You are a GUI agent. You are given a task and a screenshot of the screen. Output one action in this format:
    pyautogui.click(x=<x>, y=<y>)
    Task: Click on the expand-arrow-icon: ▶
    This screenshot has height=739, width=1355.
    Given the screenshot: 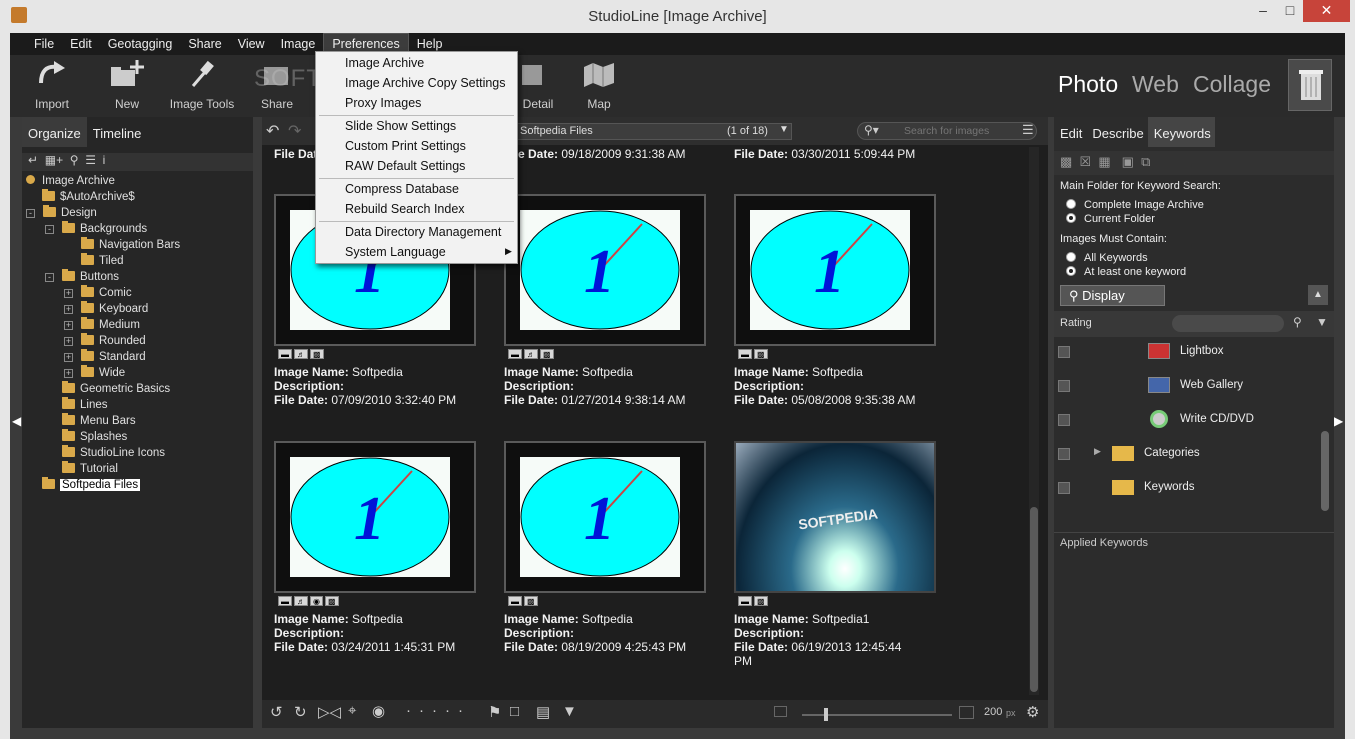 What is the action you would take?
    pyautogui.click(x=1097, y=451)
    